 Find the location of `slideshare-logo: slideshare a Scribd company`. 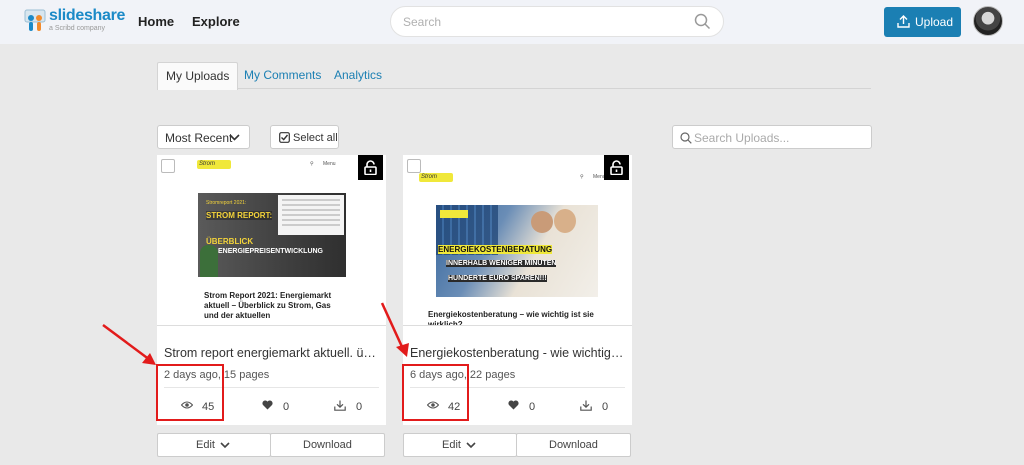

slideshare-logo: slideshare a Scribd company is located at coordinates (74, 22).